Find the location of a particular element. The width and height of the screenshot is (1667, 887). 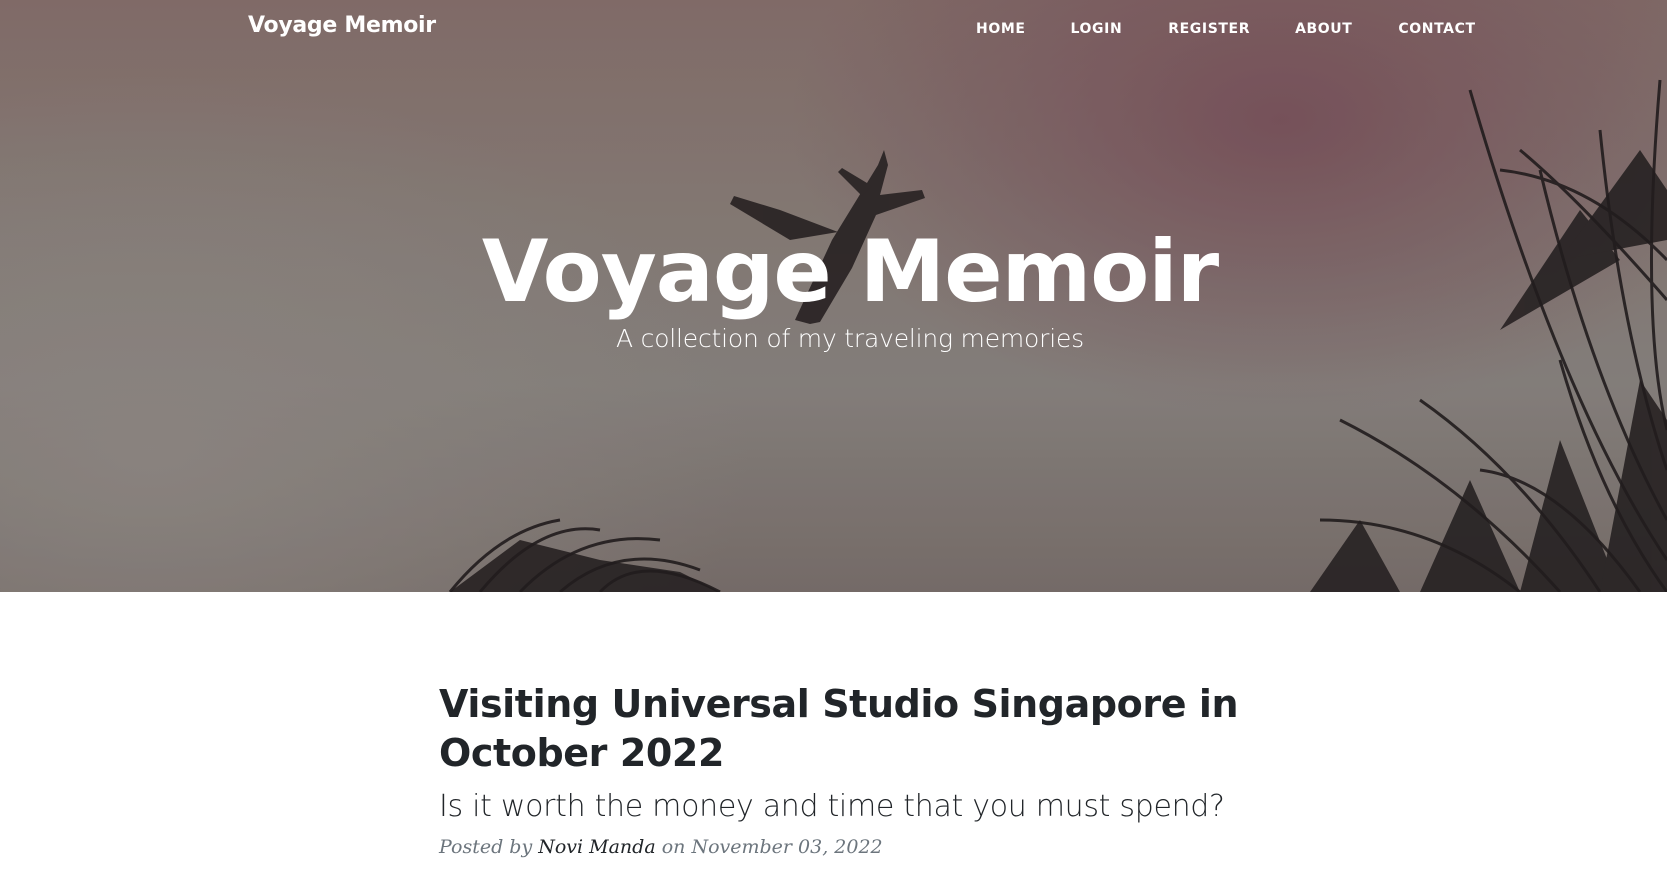

post-author-link: Novi Manda is located at coordinates (596, 847).